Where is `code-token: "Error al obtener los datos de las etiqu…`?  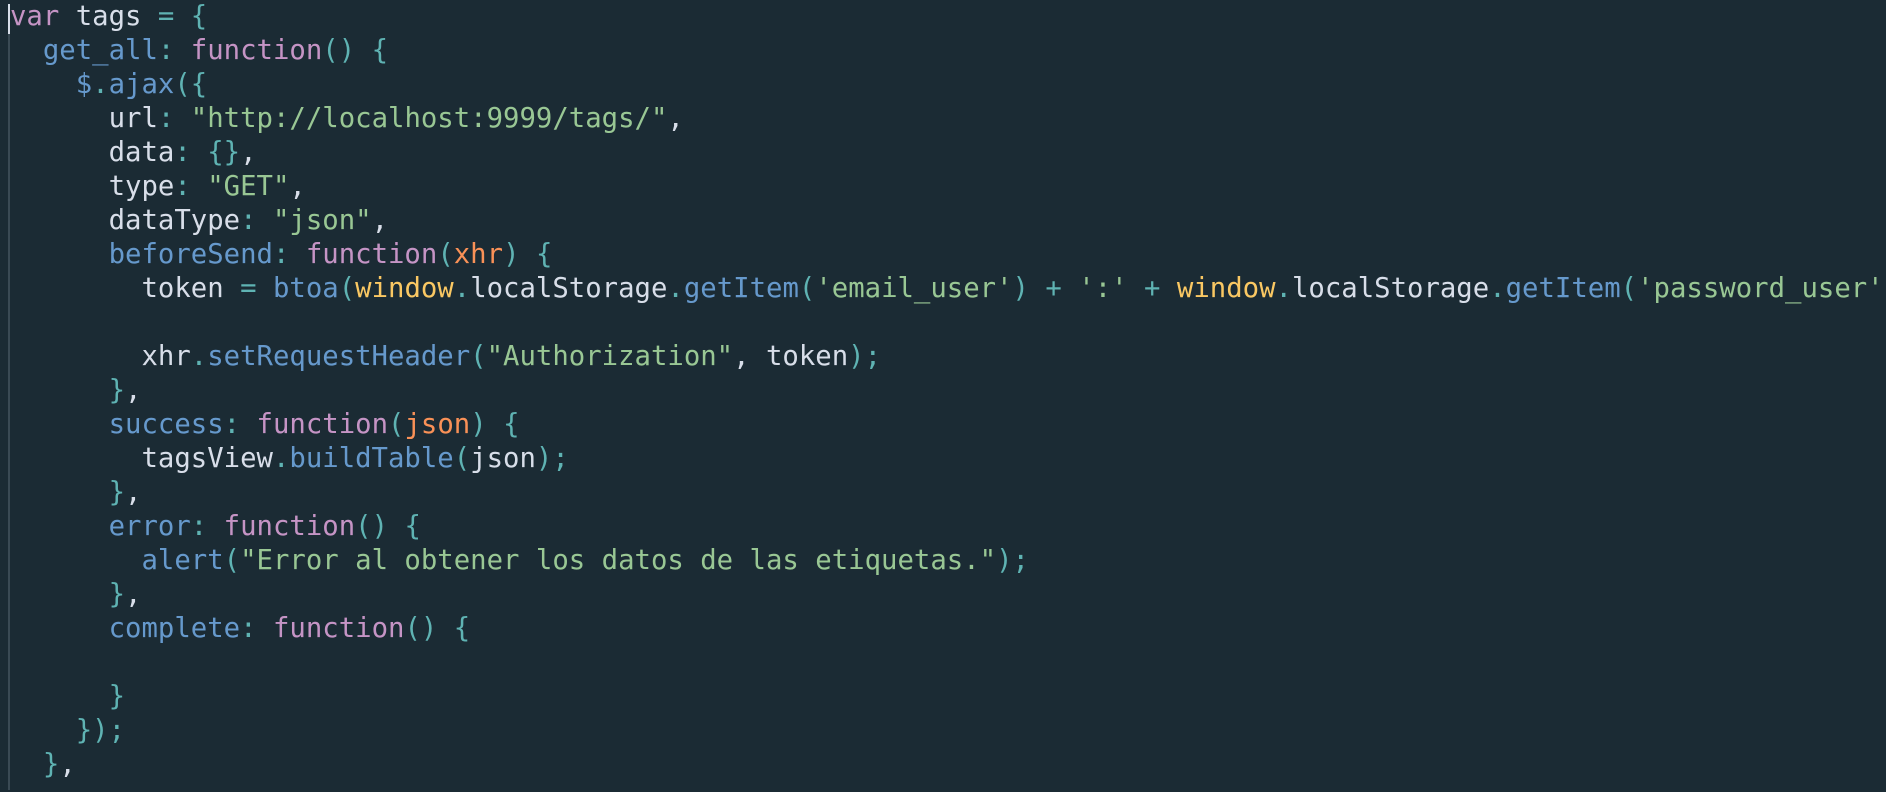 code-token: "Error al obtener los datos de las etiqu… is located at coordinates (618, 560).